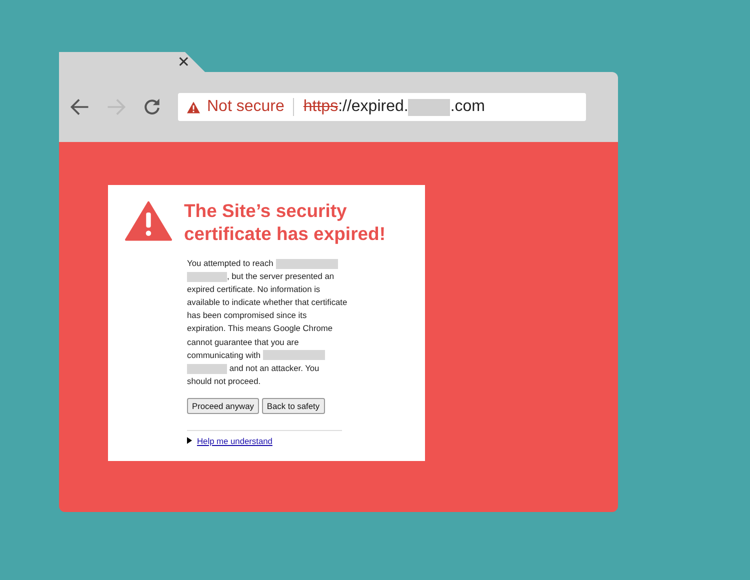 The image size is (750, 580). I want to click on back-button: Back to safety, so click(293, 406).